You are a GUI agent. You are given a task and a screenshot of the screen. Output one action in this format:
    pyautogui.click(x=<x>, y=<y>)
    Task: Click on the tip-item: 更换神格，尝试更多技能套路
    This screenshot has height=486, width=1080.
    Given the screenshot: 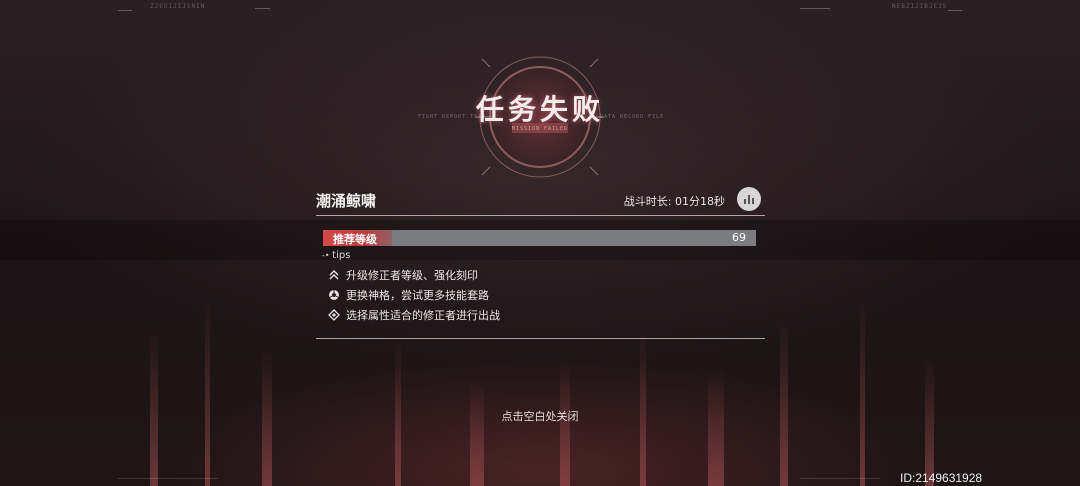 What is the action you would take?
    pyautogui.click(x=408, y=295)
    